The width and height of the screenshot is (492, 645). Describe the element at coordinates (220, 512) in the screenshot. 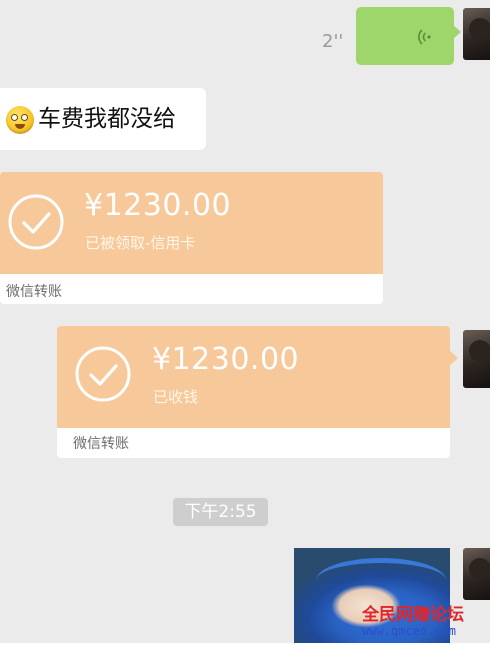

I see `message-timestamp: 下午2:55` at that location.